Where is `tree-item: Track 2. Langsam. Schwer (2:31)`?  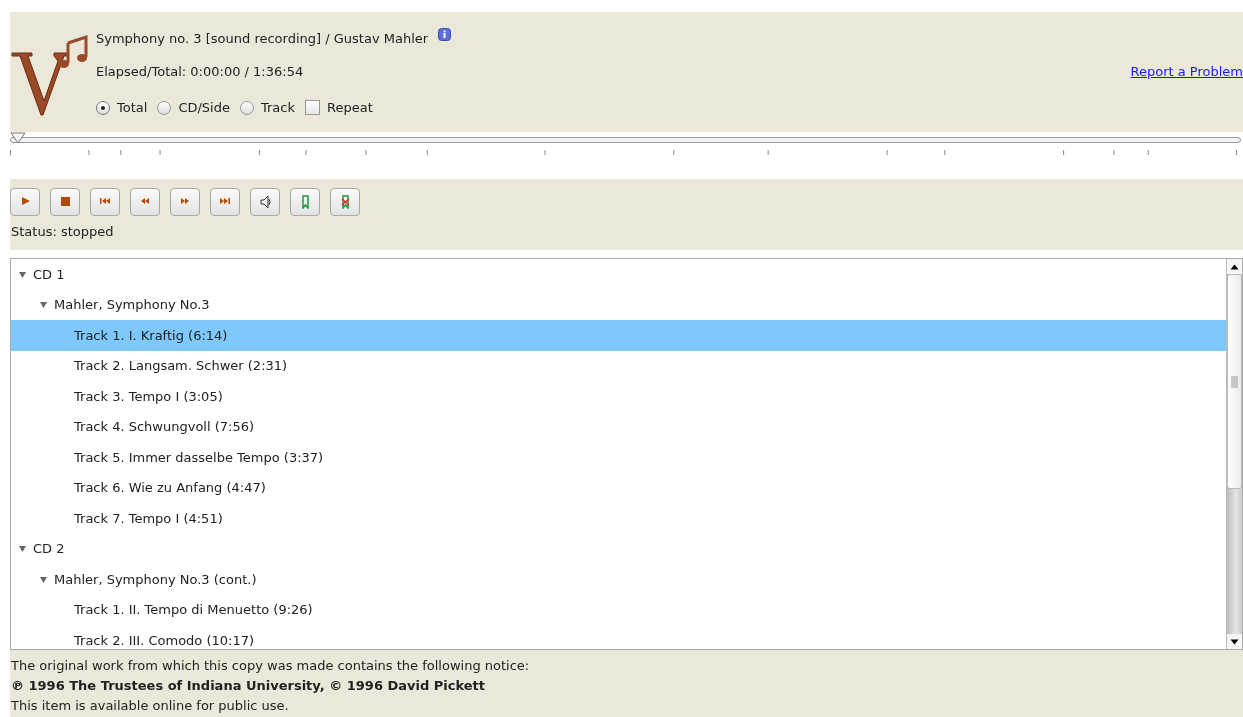
tree-item: Track 2. Langsam. Schwer (2:31) is located at coordinates (618, 365).